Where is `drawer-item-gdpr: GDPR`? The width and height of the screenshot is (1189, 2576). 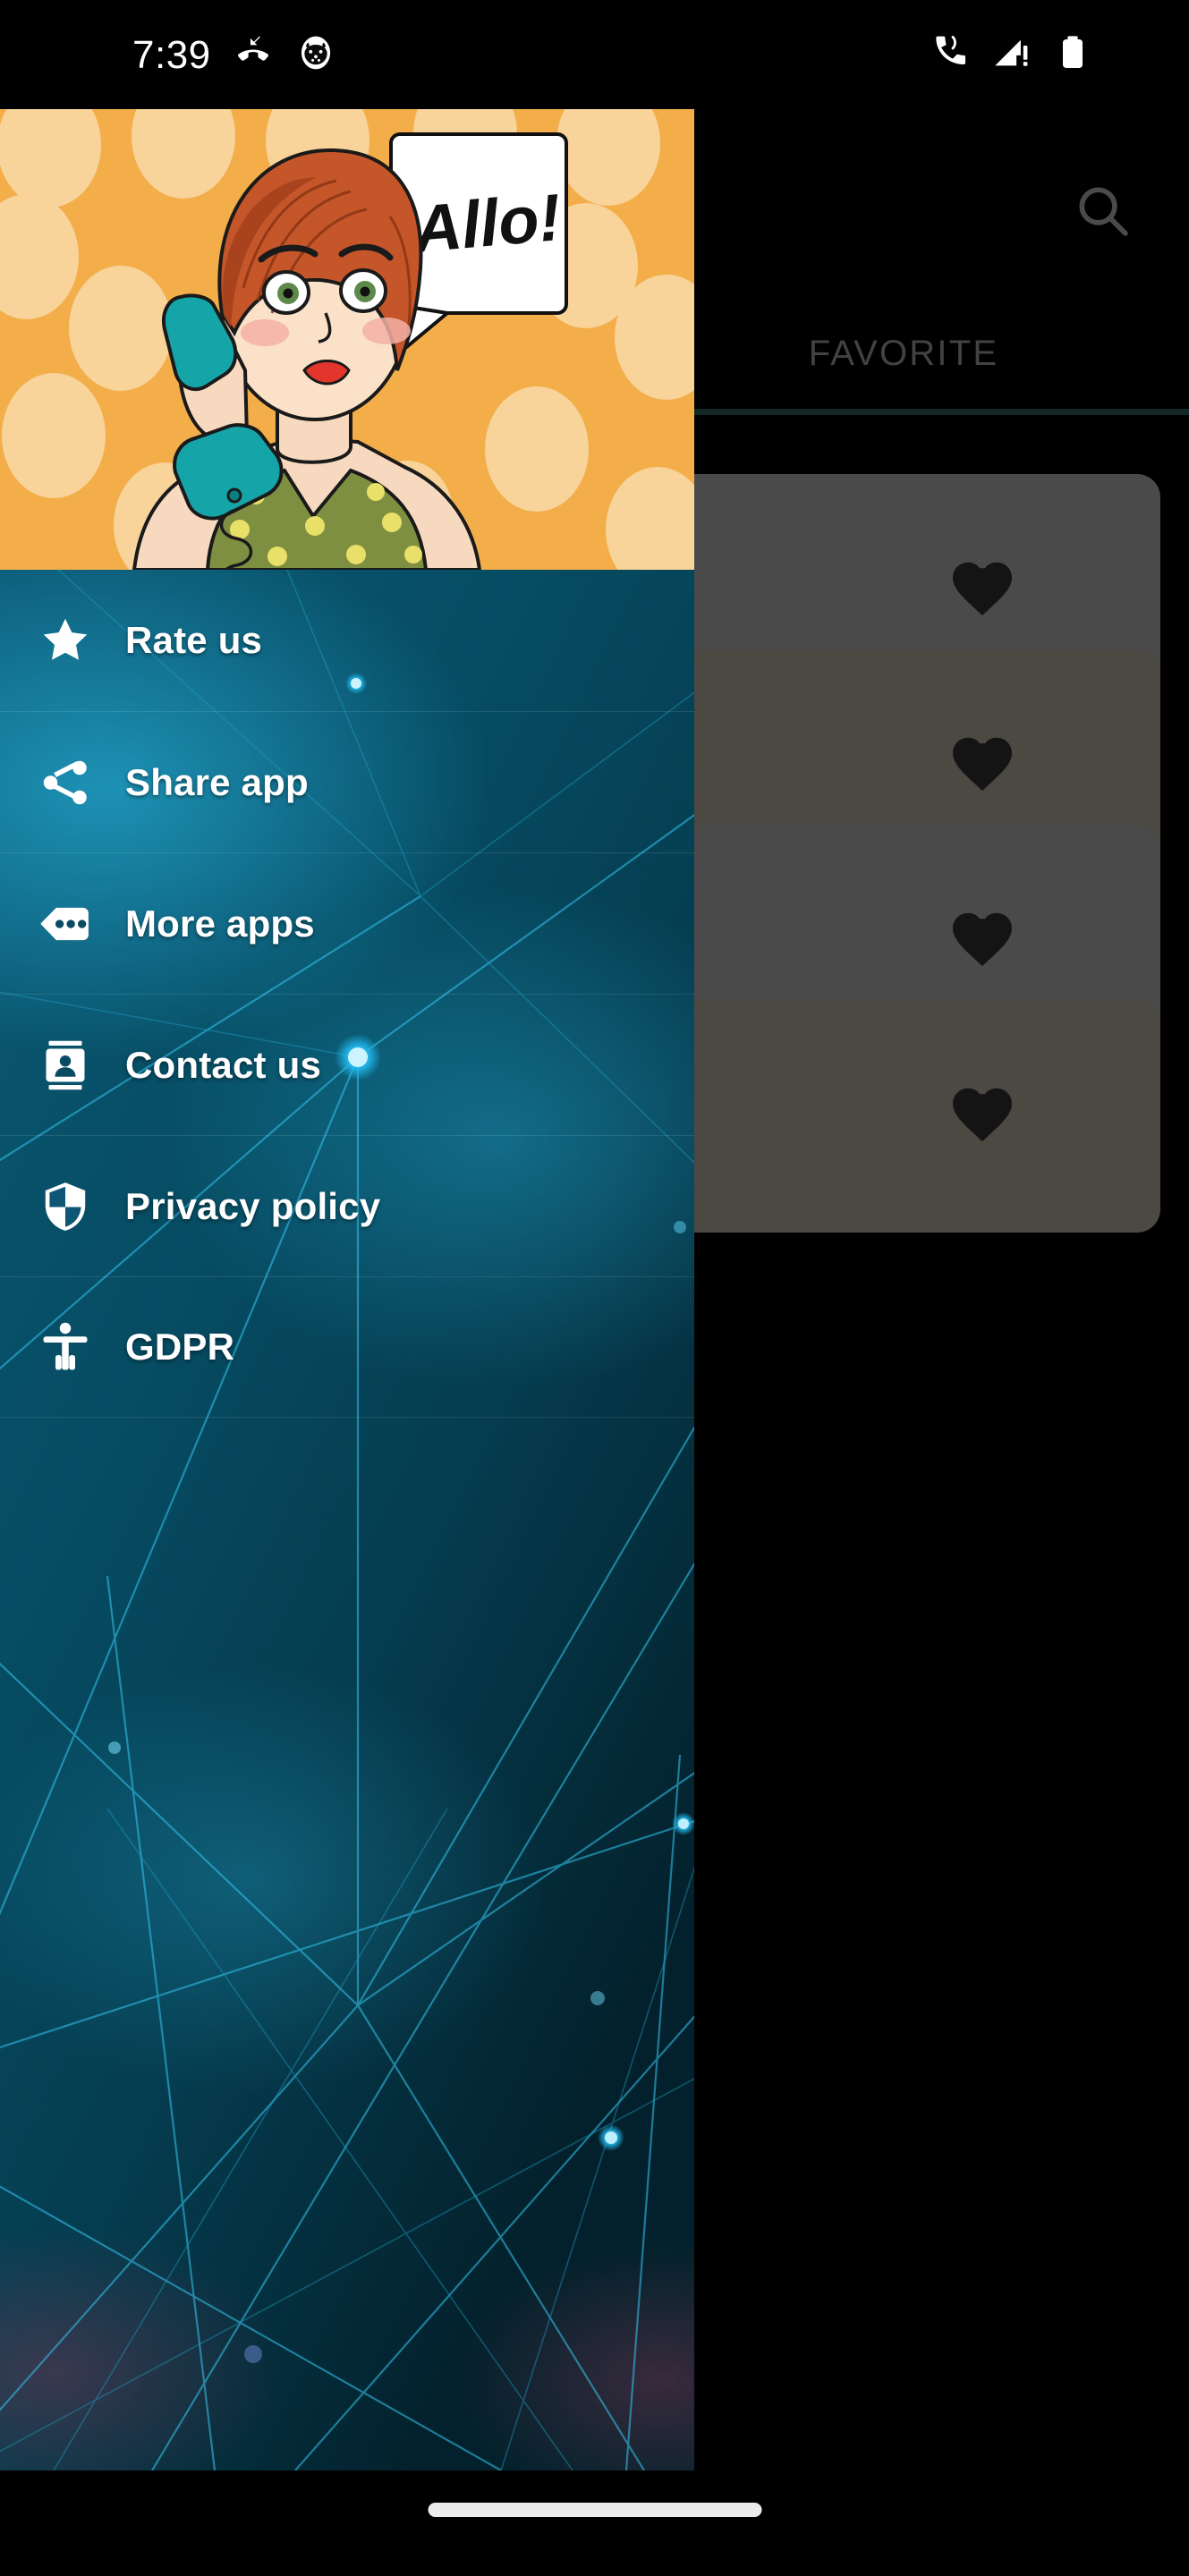
drawer-item-gdpr: GDPR is located at coordinates (347, 1347).